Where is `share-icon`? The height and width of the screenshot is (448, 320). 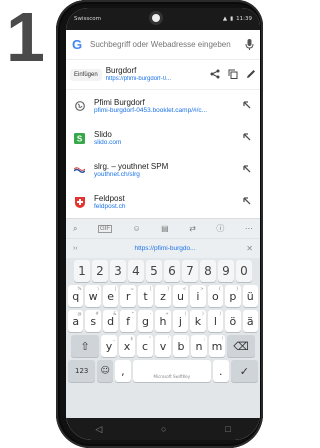 share-icon is located at coordinates (215, 75).